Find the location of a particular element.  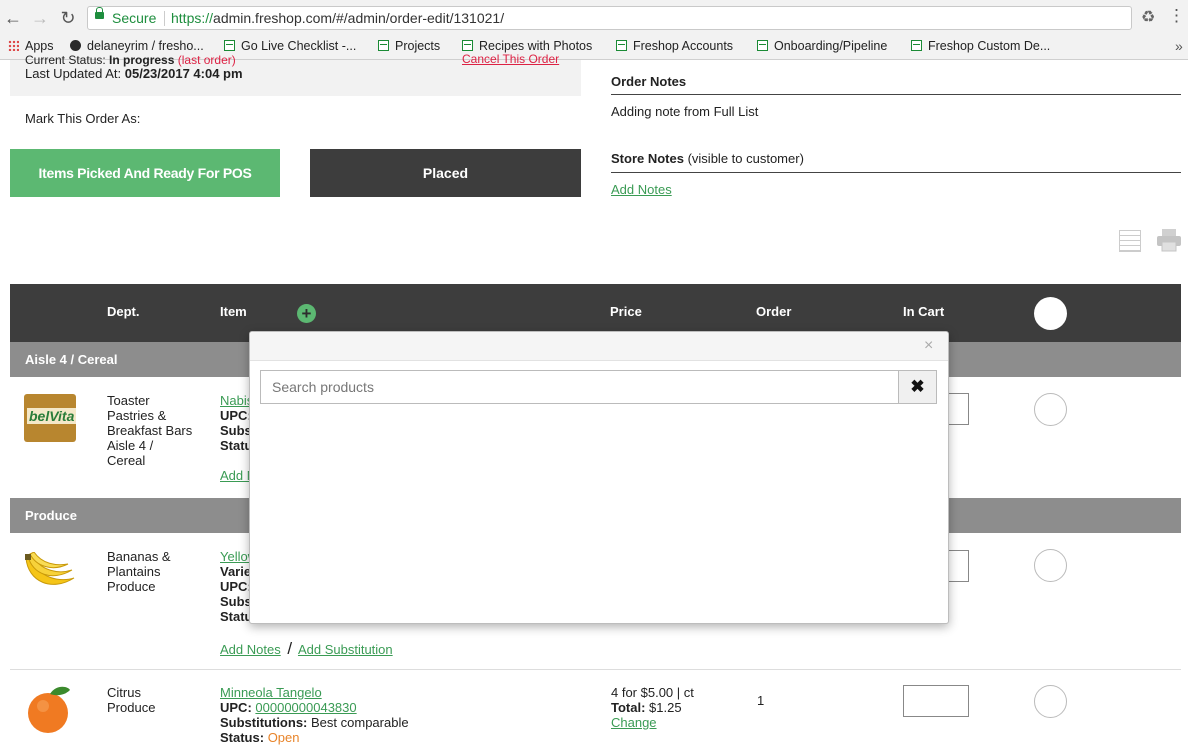

bookmark-label: Apps is located at coordinates (39, 46).